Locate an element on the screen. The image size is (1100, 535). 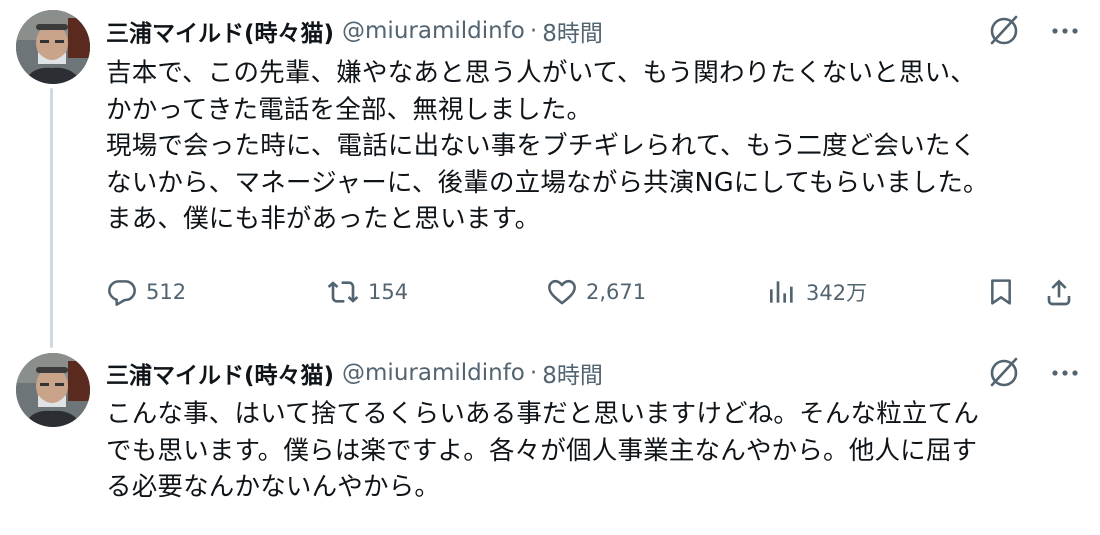
heart-icon is located at coordinates (562, 292).